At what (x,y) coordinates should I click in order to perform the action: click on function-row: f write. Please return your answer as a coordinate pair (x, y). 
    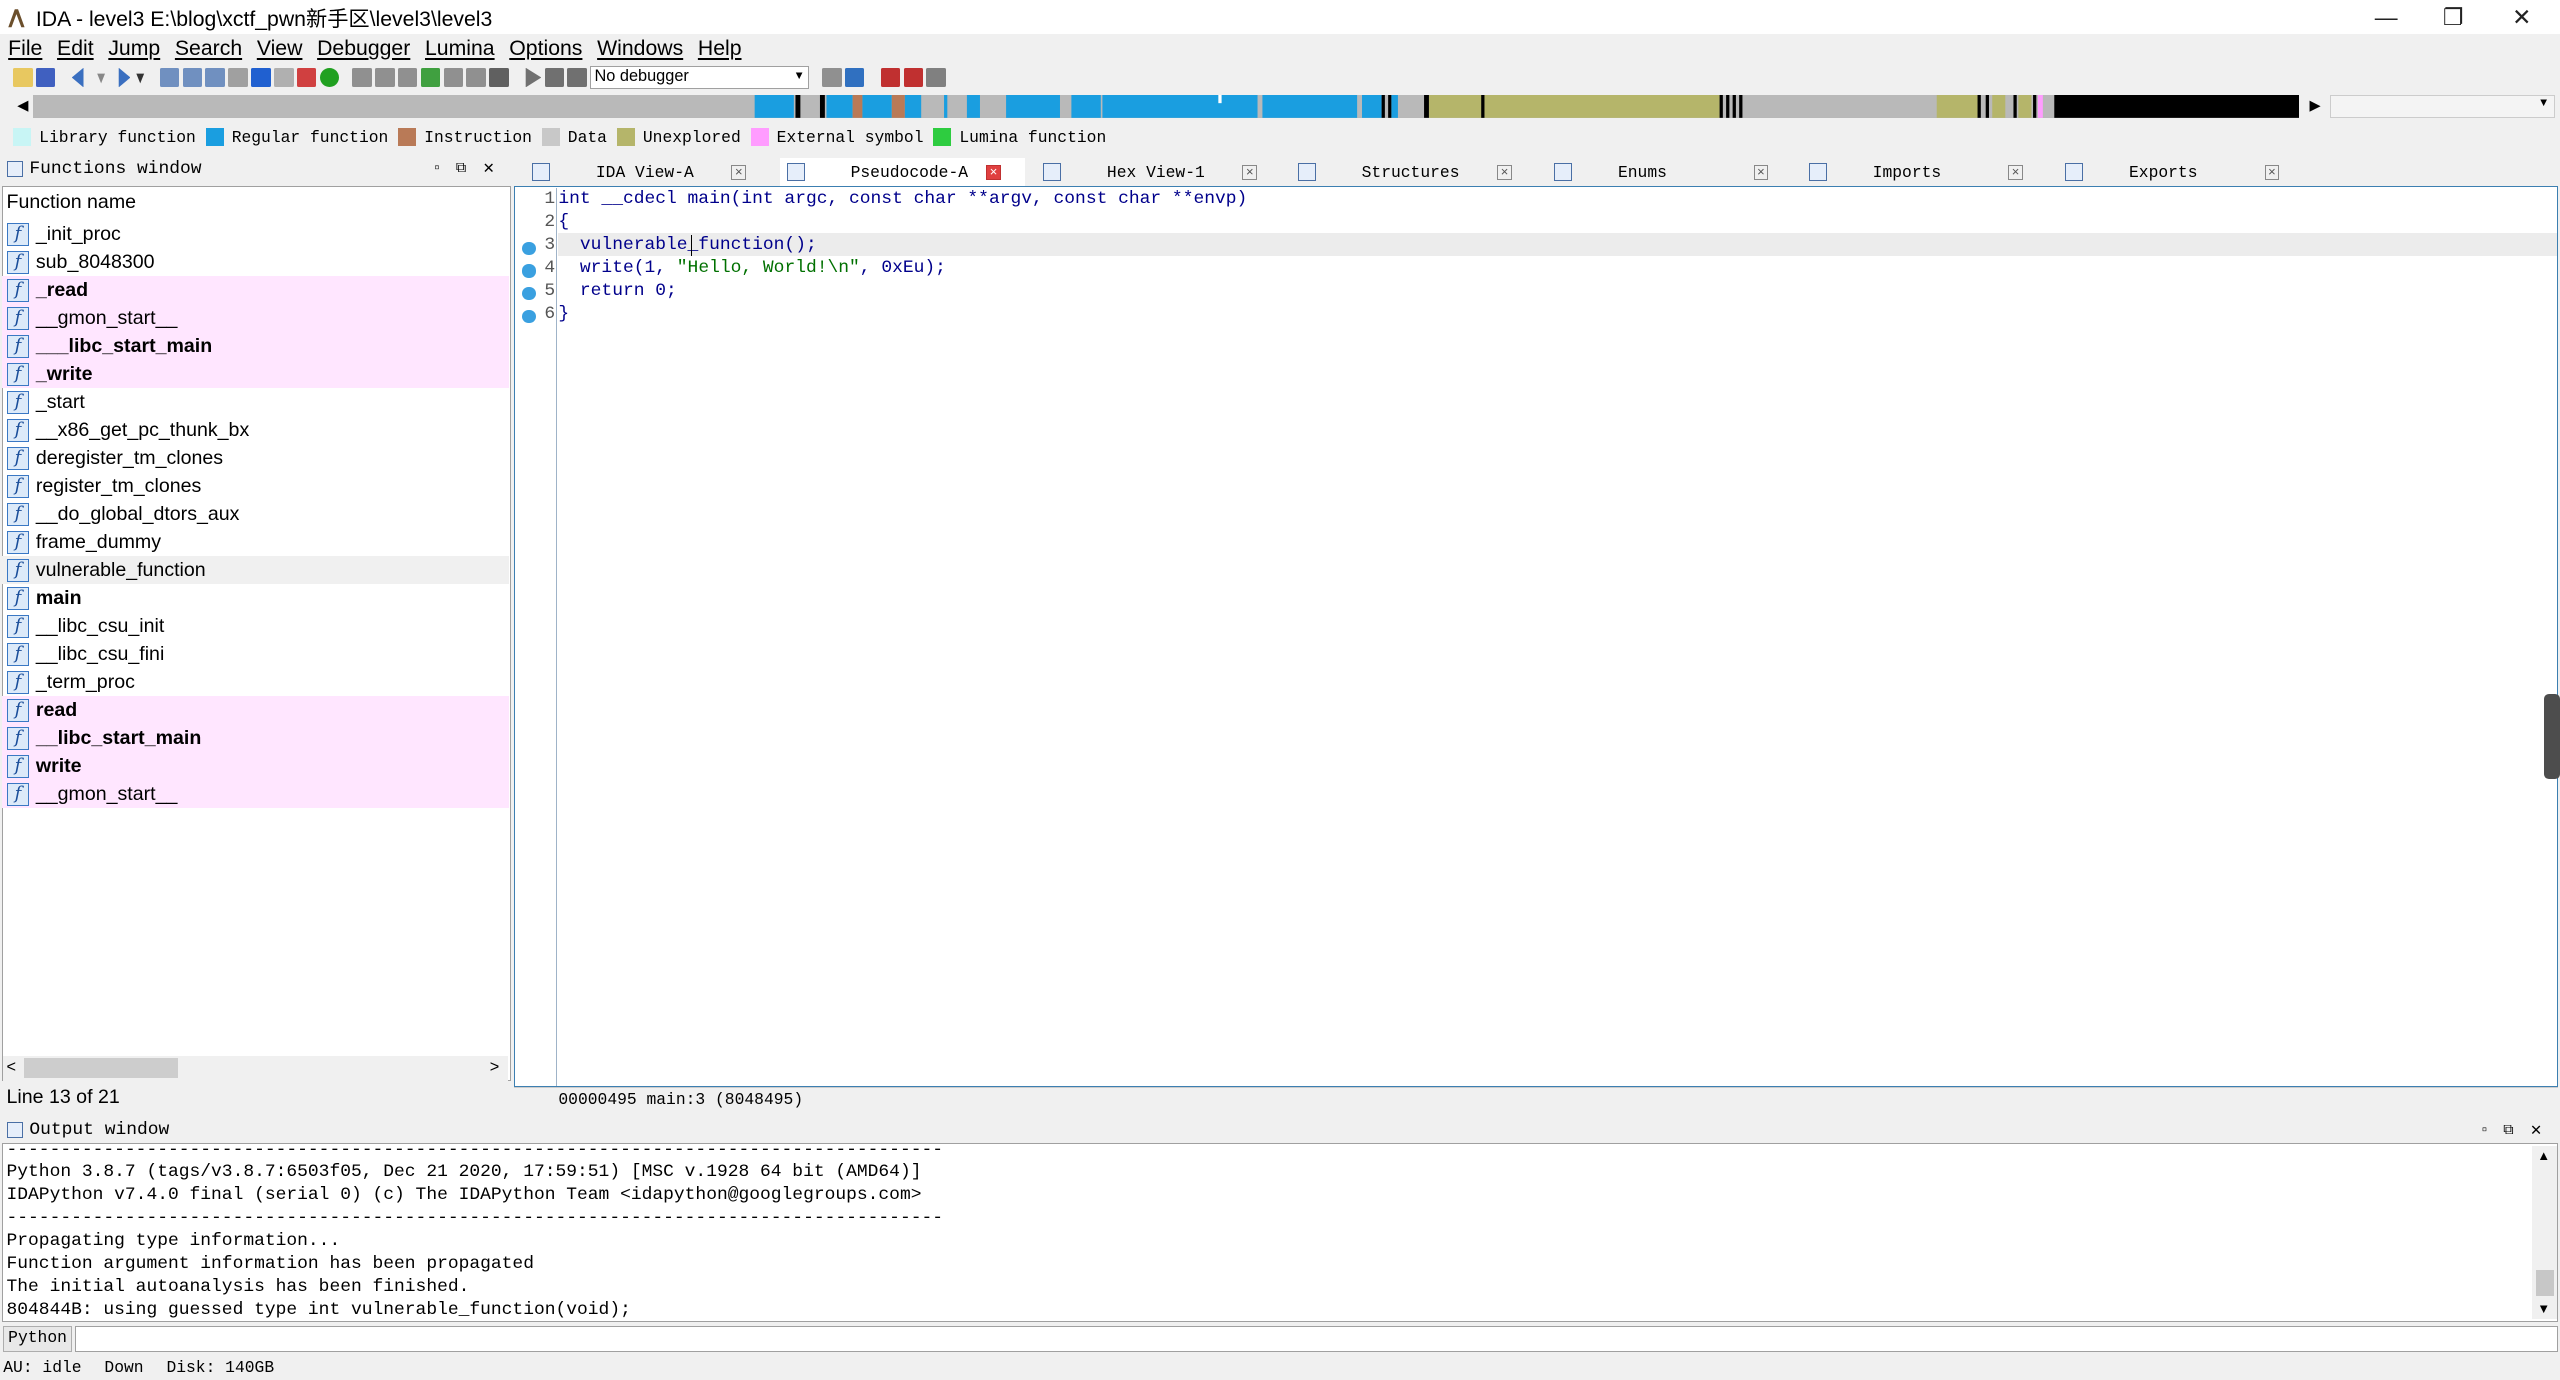
    Looking at the image, I should click on (255, 766).